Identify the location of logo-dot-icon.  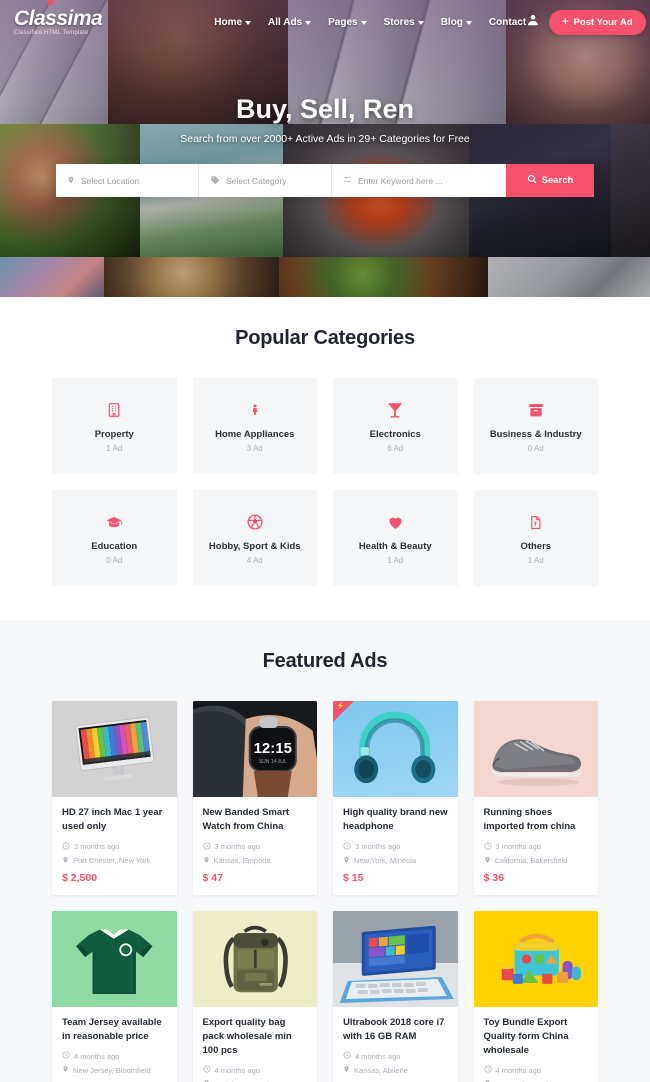
(50, 2).